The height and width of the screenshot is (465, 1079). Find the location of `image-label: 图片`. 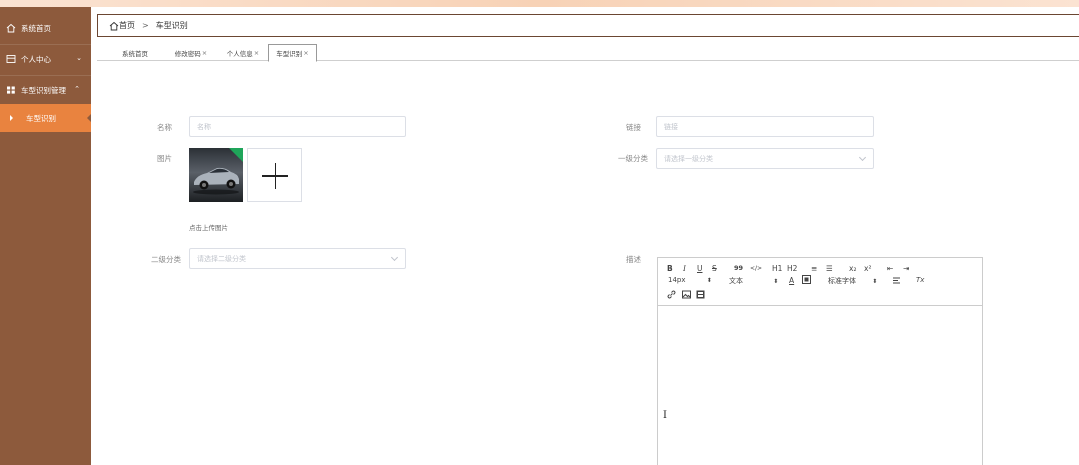

image-label: 图片 is located at coordinates (164, 158).